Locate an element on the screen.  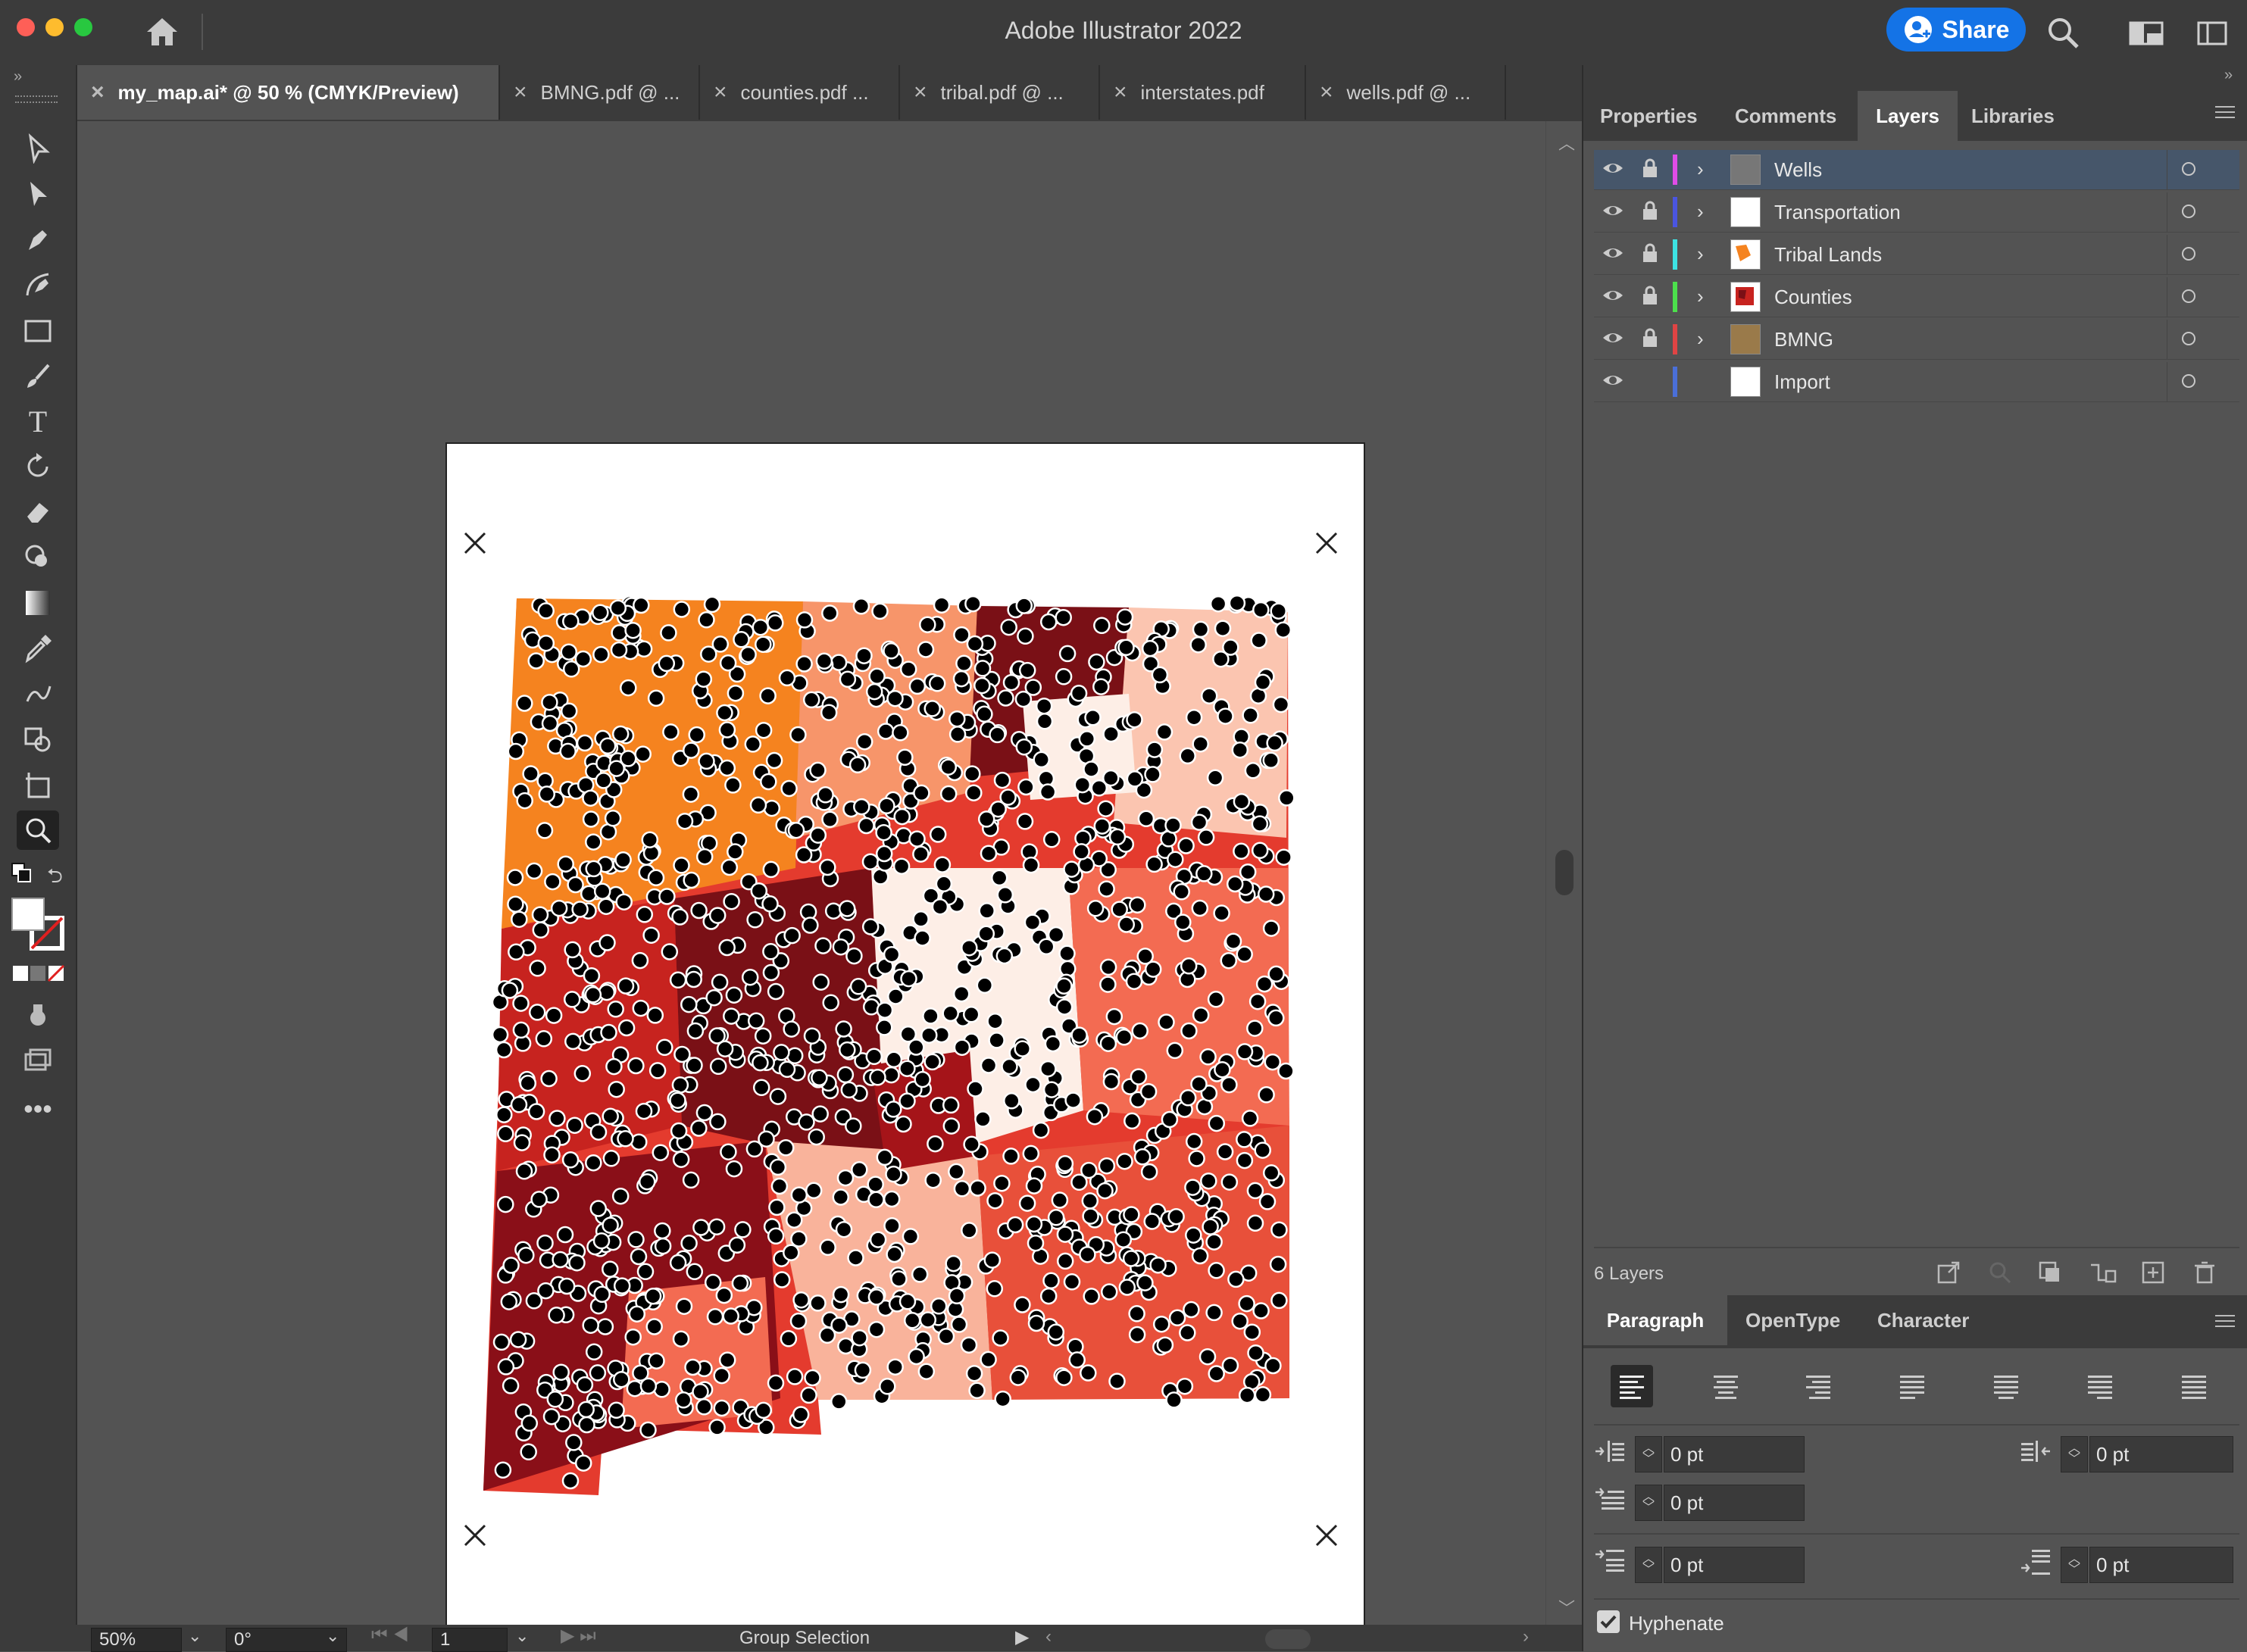
left-indent-input: 0 pt is located at coordinates (1734, 1454).